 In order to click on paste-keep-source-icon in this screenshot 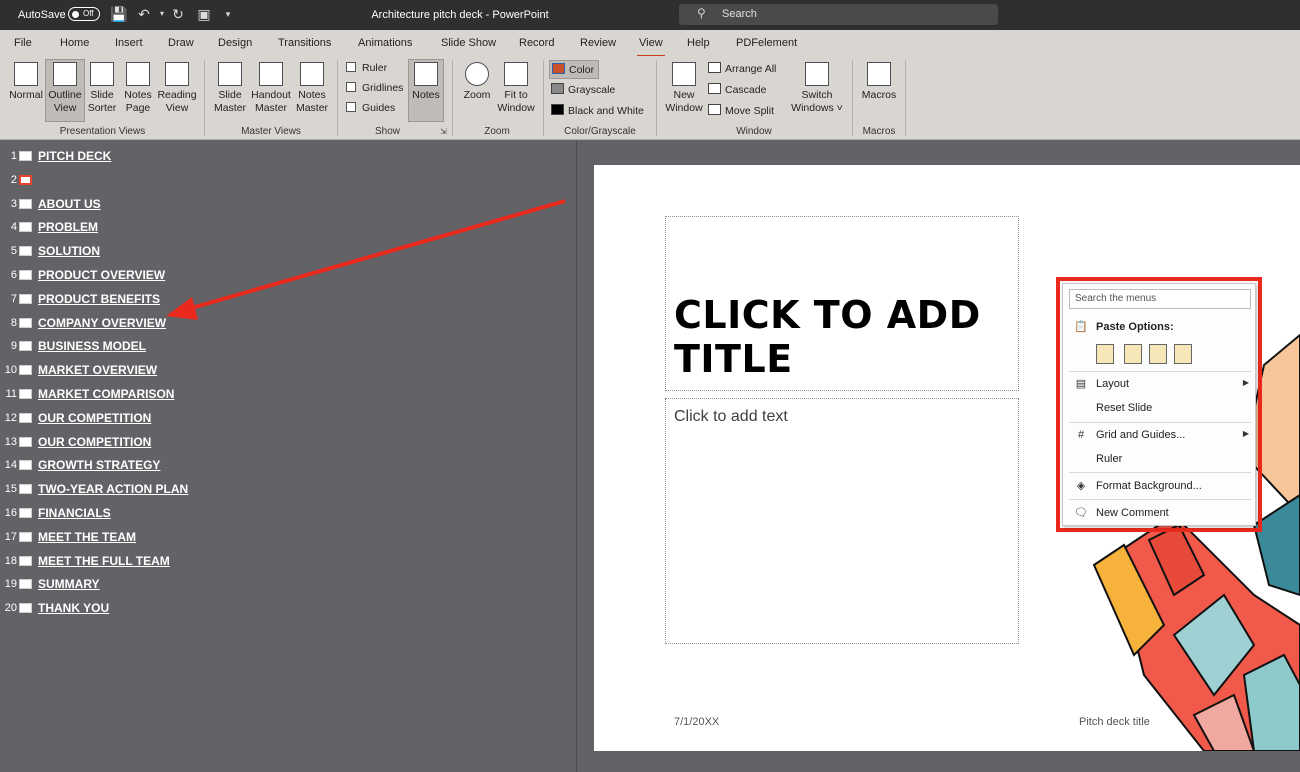, I will do `click(1105, 354)`.